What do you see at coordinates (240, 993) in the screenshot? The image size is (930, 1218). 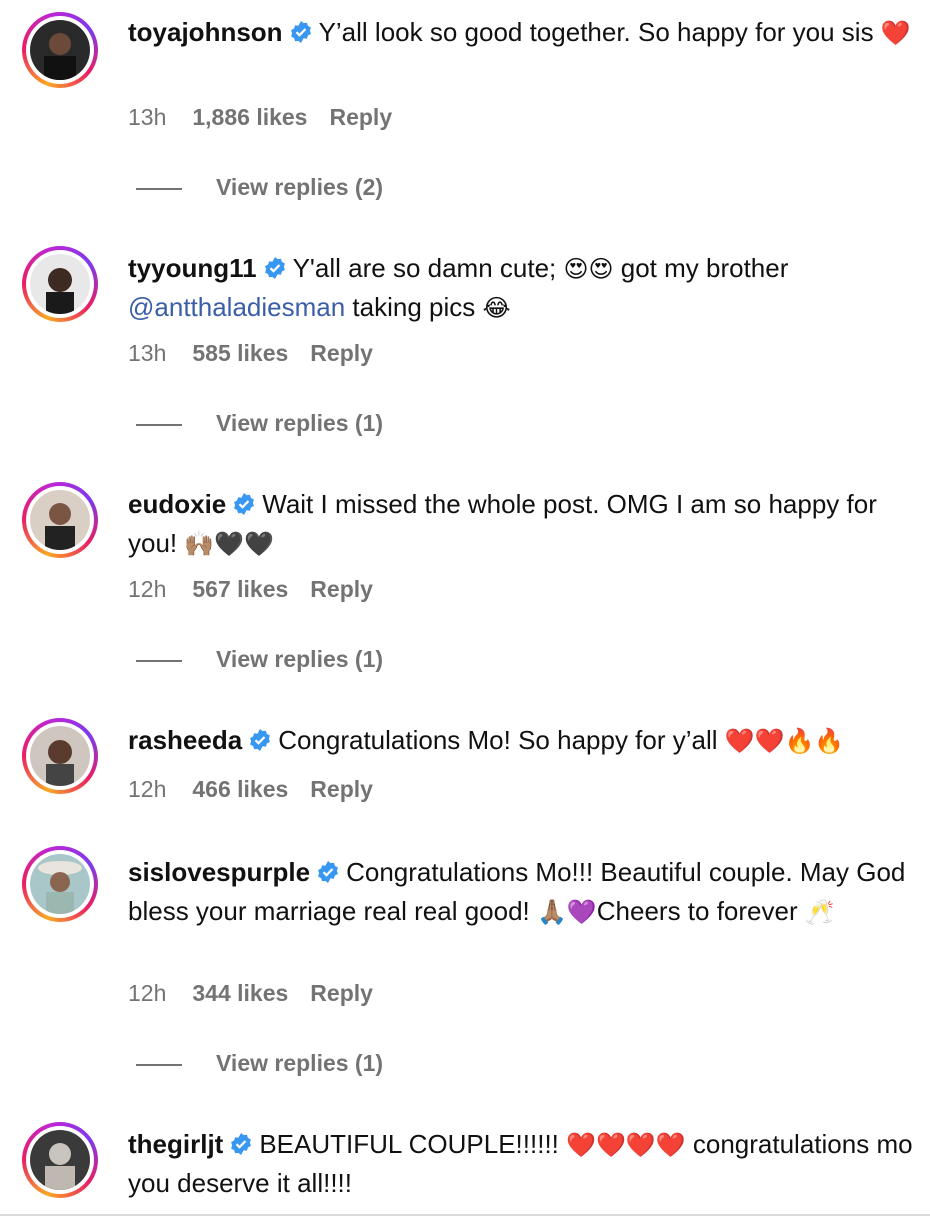 I see `likes-count: 344 likes` at bounding box center [240, 993].